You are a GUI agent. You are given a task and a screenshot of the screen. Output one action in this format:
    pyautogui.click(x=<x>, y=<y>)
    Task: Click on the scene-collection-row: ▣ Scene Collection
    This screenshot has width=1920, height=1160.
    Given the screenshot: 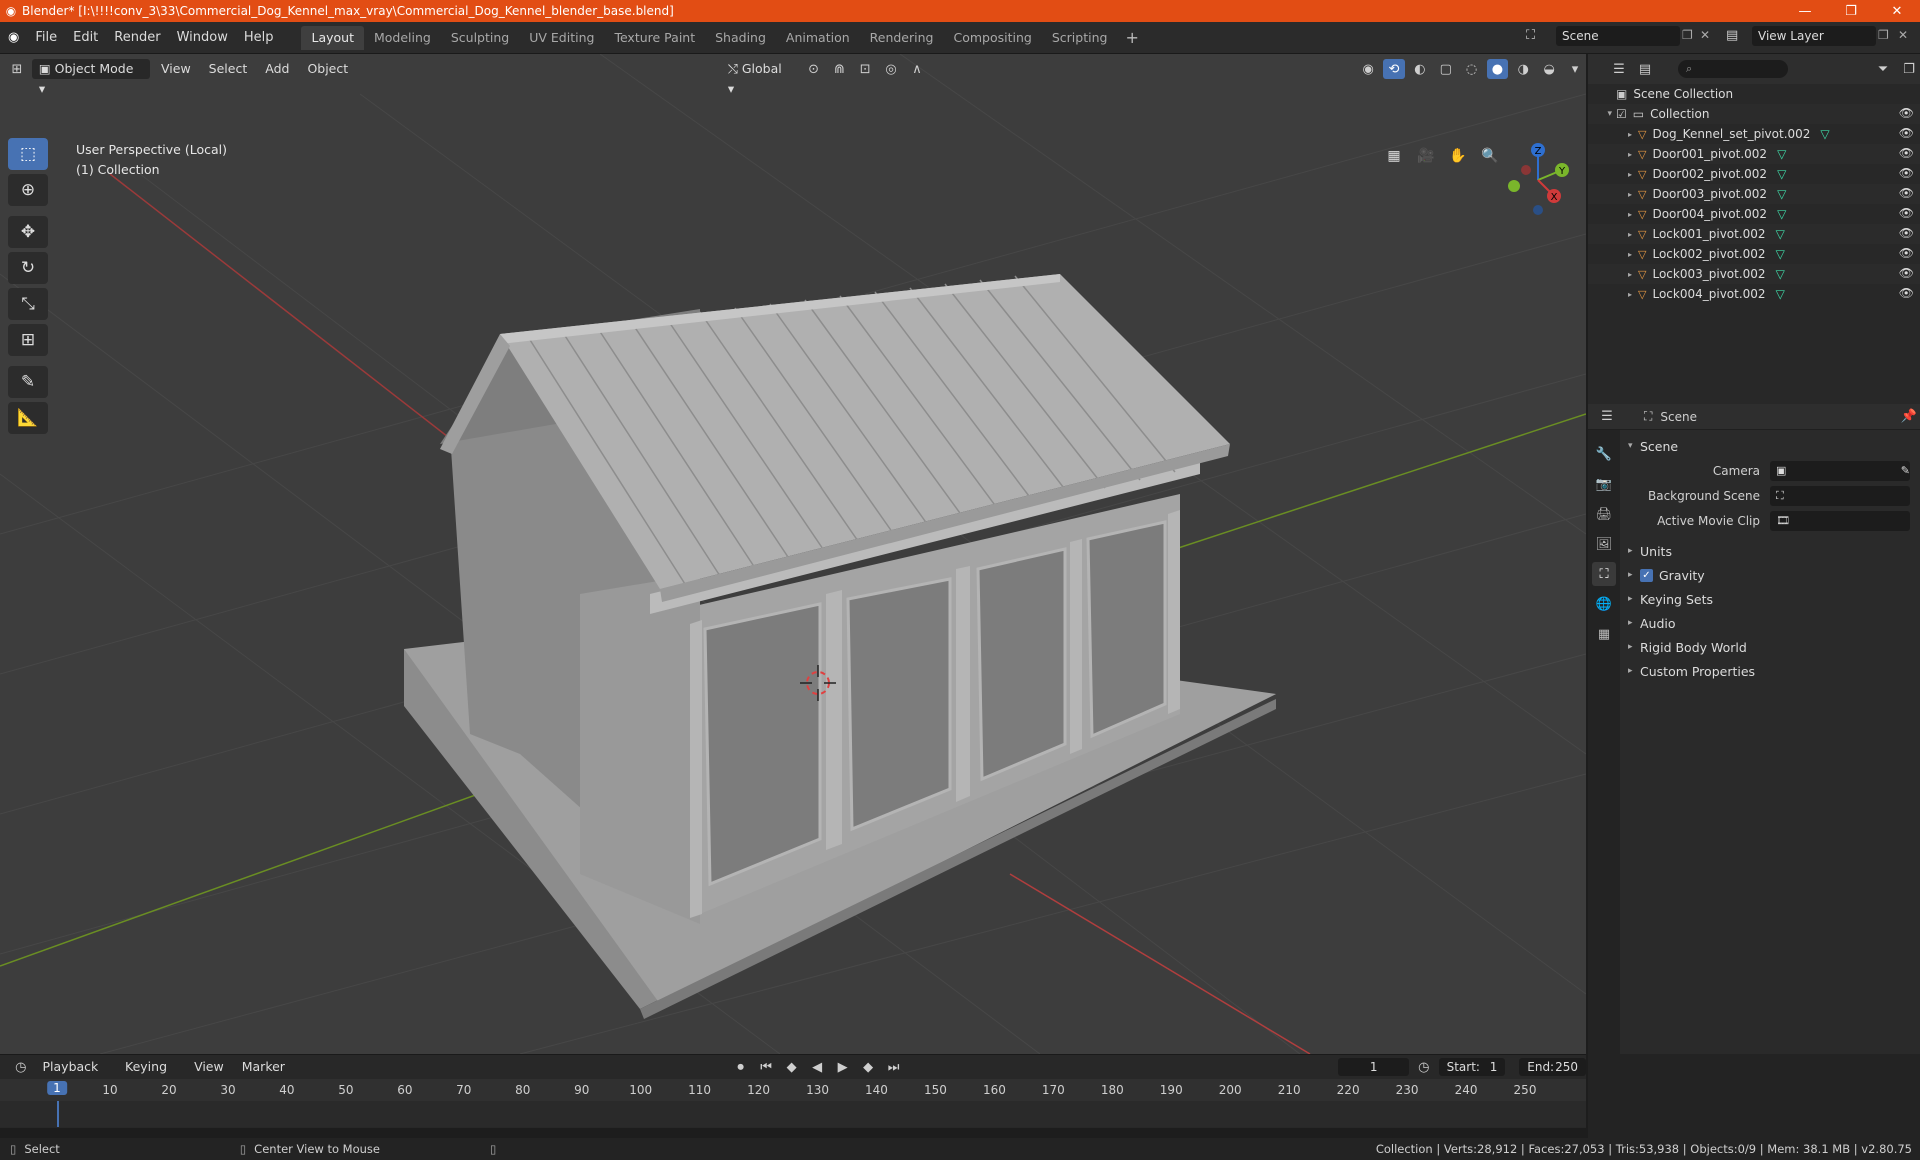 What is the action you would take?
    pyautogui.click(x=1754, y=94)
    